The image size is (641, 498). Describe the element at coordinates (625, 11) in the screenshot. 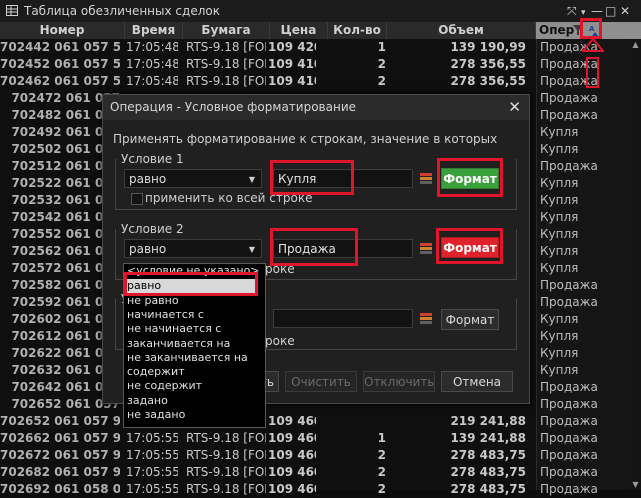

I see `close-window-button: ✕` at that location.